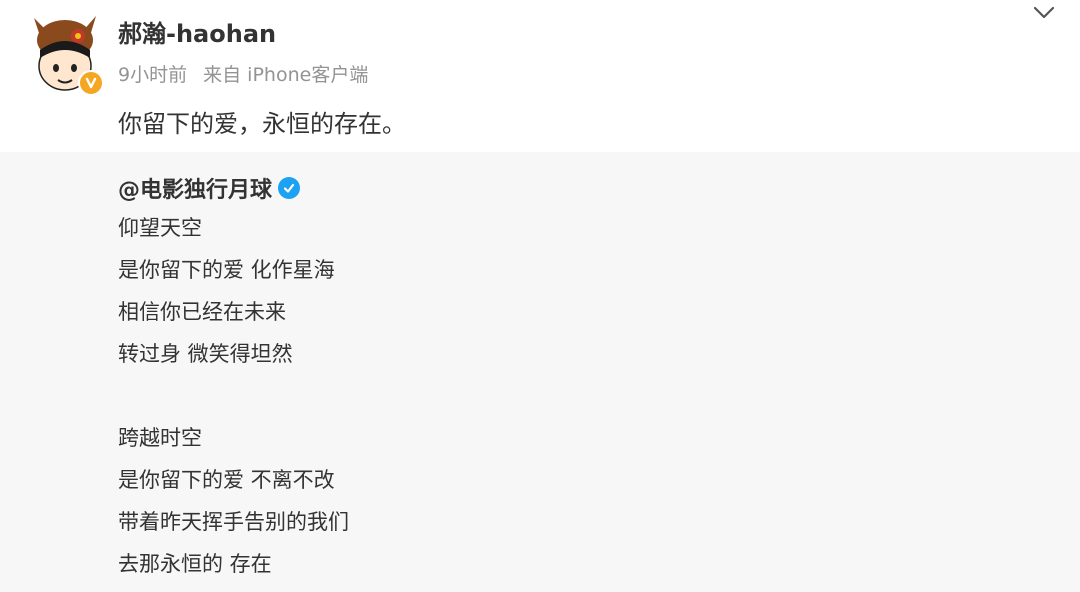  Describe the element at coordinates (65, 53) in the screenshot. I see `author-avatar-container` at that location.